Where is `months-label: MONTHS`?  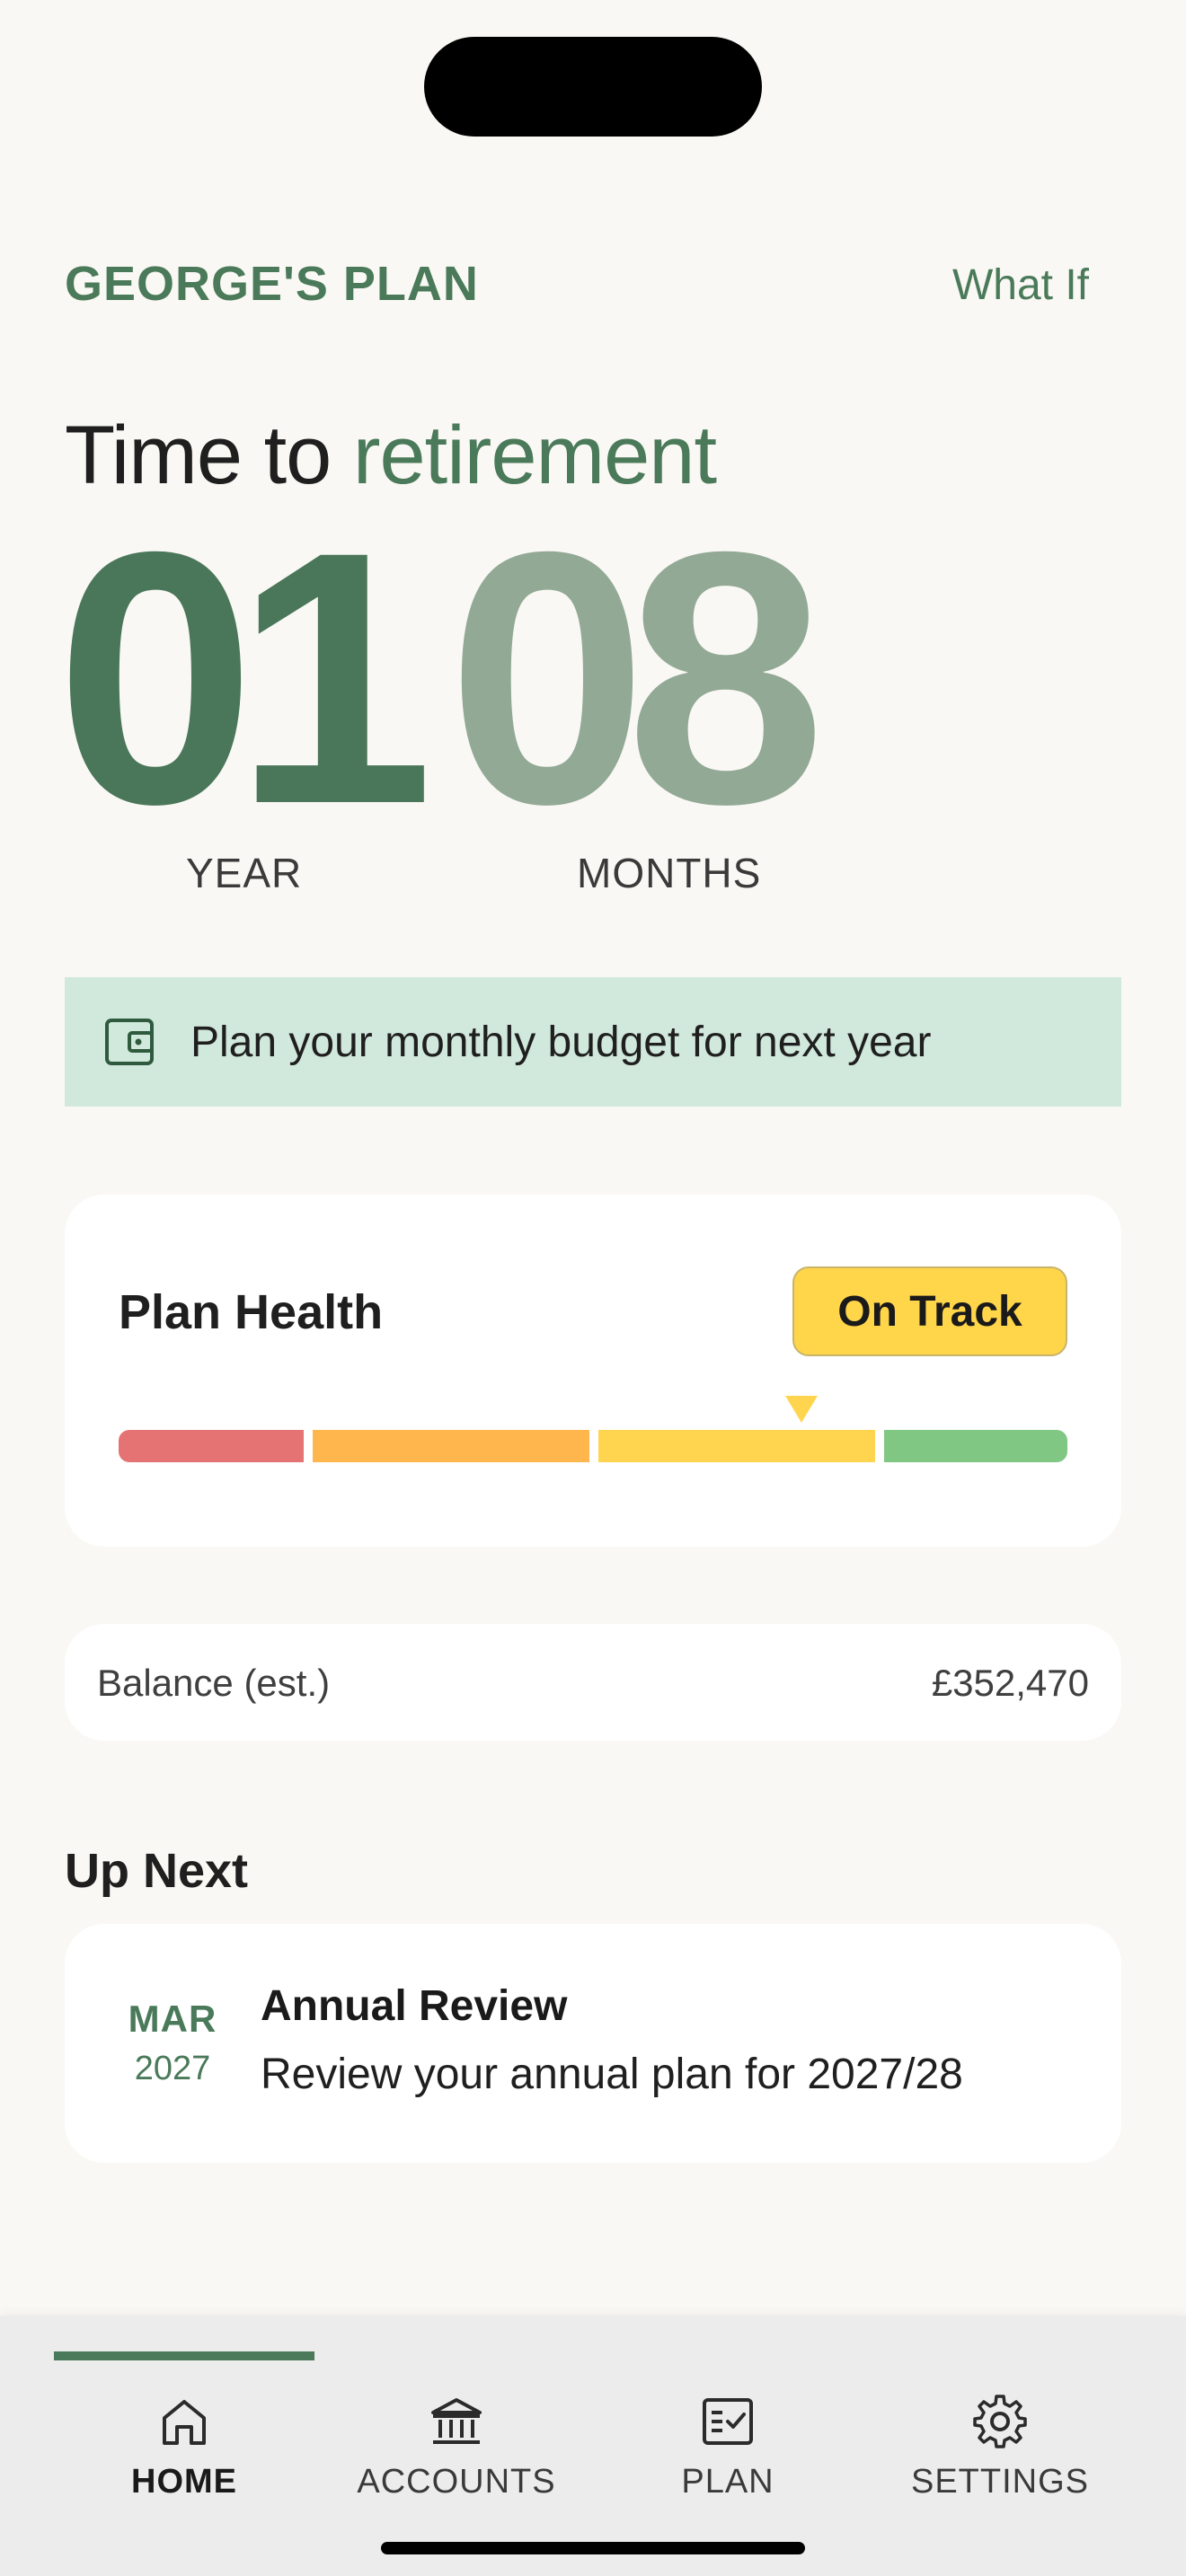 months-label: MONTHS is located at coordinates (669, 873).